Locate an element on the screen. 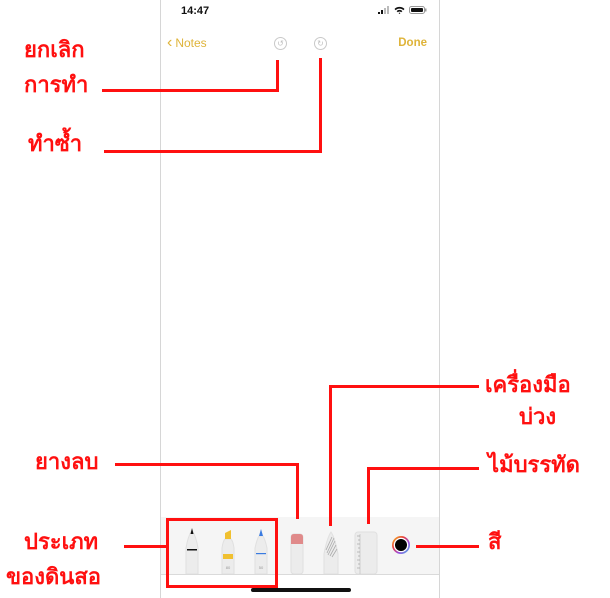 The height and width of the screenshot is (598, 610). color-wheel-icon is located at coordinates (401, 545).